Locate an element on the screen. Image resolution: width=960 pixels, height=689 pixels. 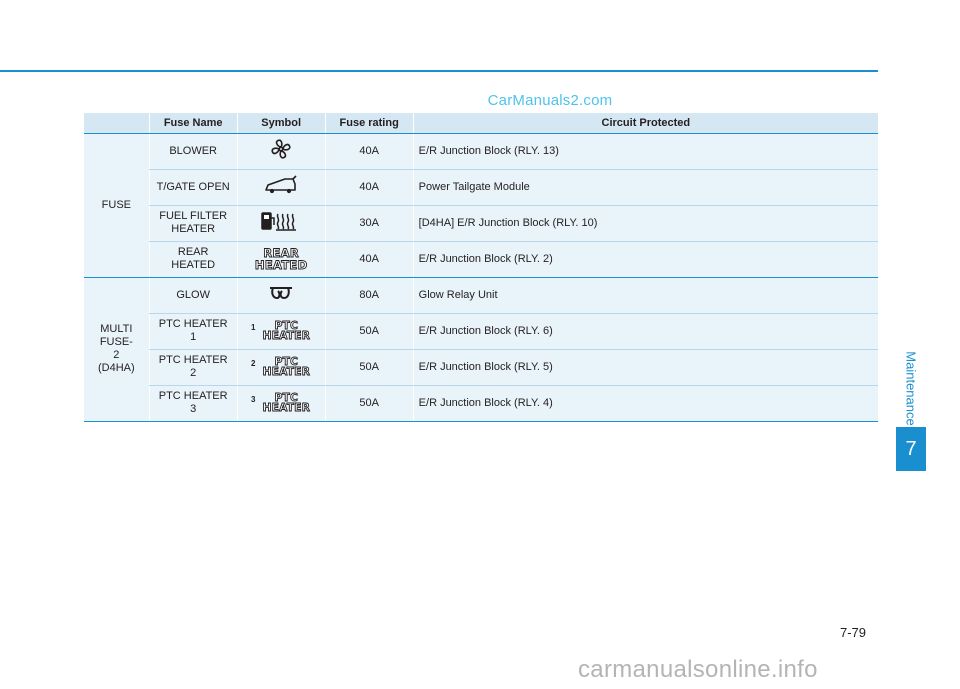
symbol-cell: REAR HEATED is located at coordinates (281, 259).